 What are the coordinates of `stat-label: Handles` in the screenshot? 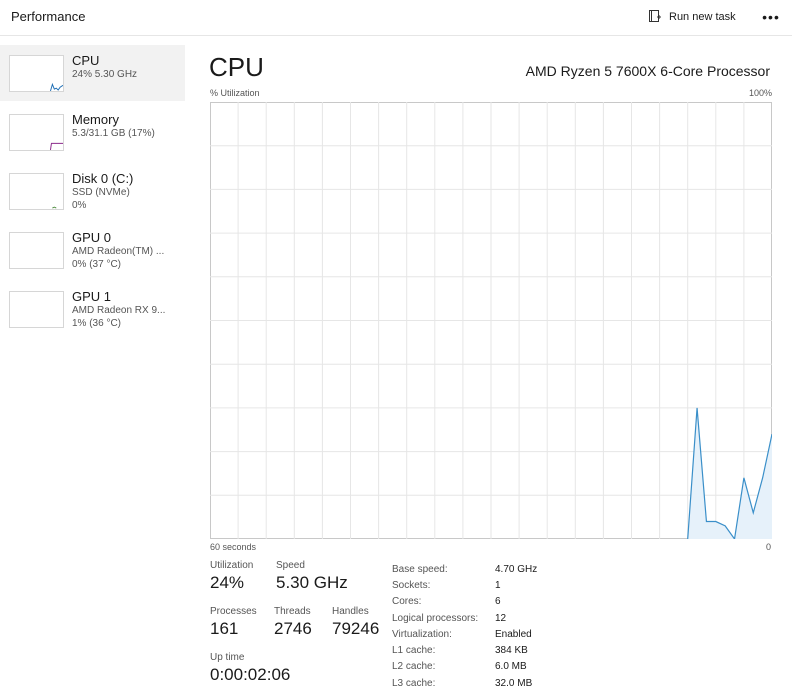 It's located at (350, 611).